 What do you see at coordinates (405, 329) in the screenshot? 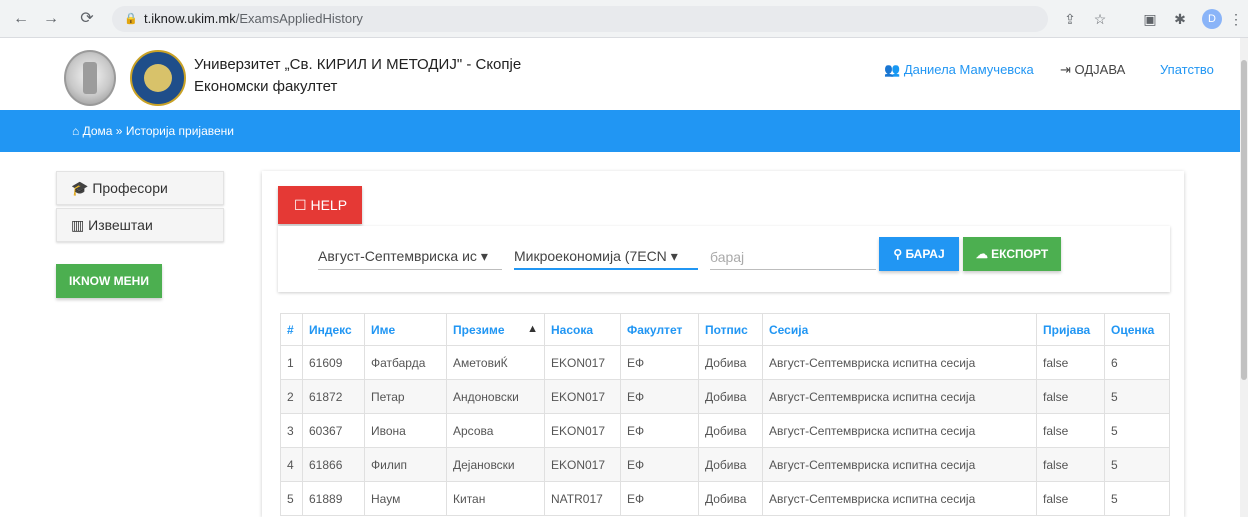
I see `column-header-name: Име` at bounding box center [405, 329].